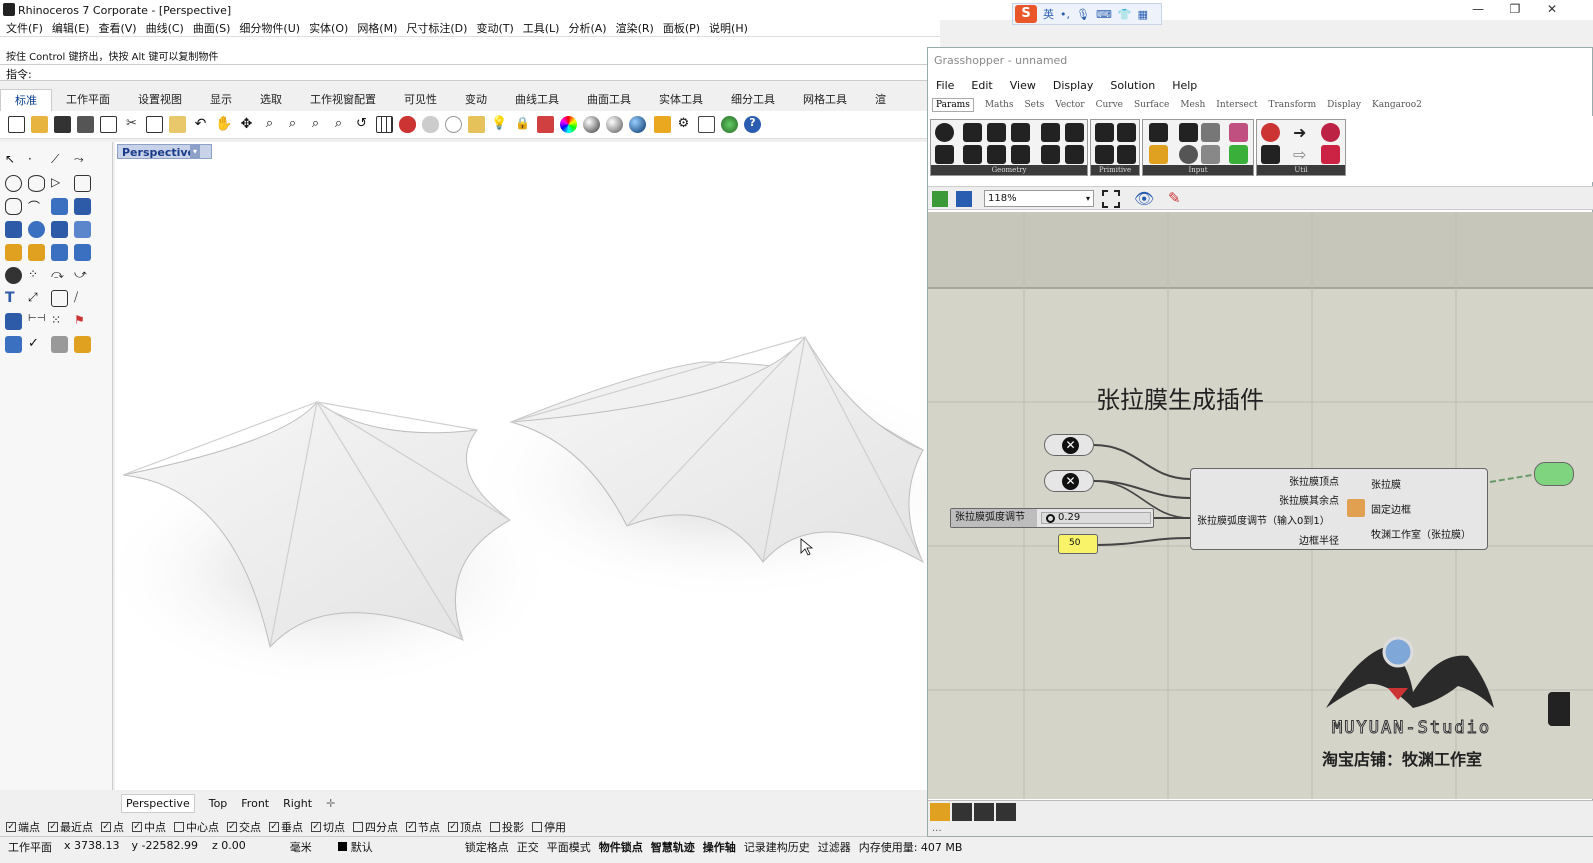 The width and height of the screenshot is (1593, 863). I want to click on menu-analyze: 分析(A), so click(587, 28).